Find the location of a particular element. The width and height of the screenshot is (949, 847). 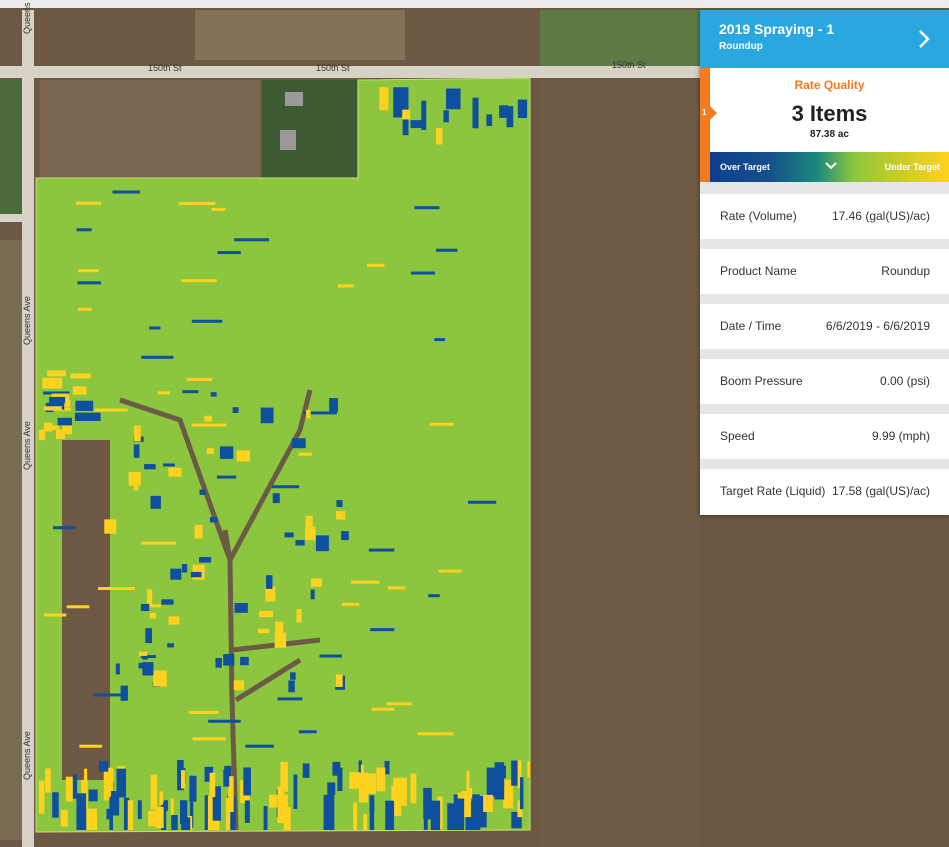

rate-legend-bar: Over Target Under Target is located at coordinates (829, 167).